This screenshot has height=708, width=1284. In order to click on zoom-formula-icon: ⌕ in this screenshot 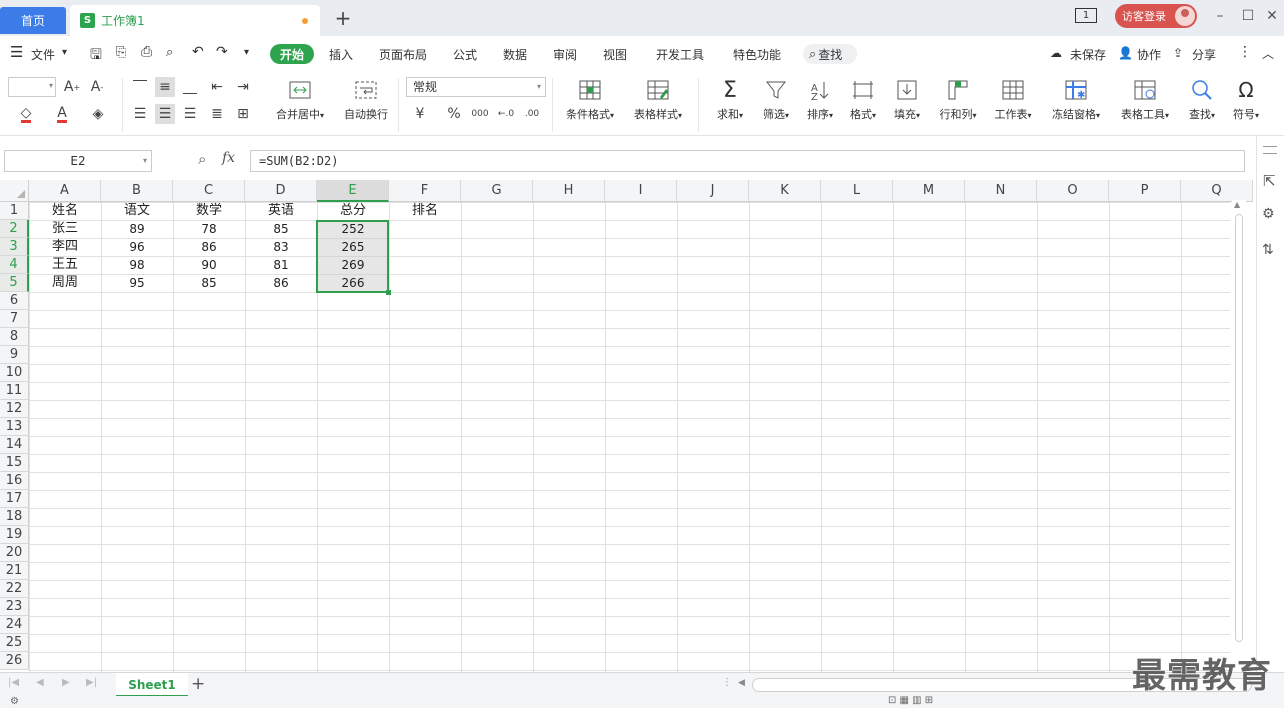, I will do `click(202, 159)`.